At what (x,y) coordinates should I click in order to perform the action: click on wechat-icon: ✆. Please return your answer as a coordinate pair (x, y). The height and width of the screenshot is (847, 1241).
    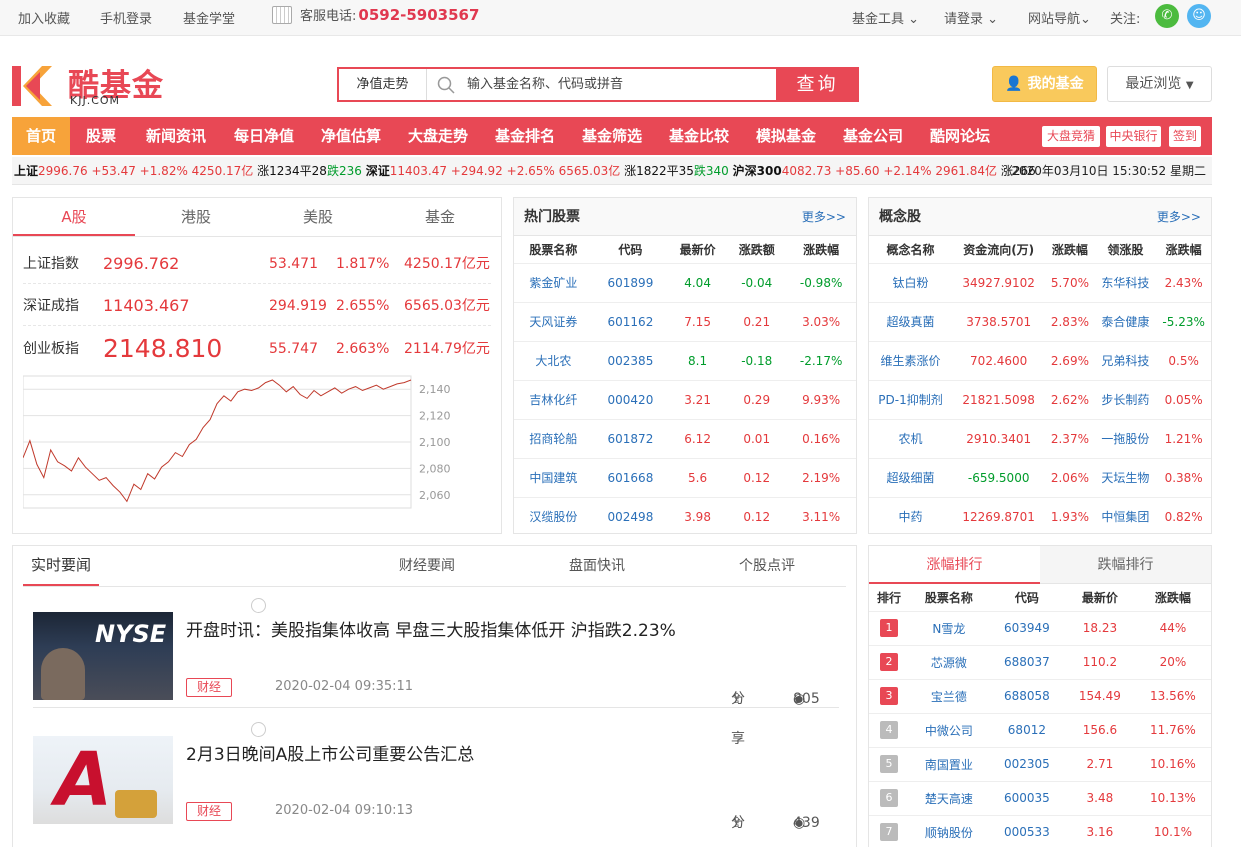
    Looking at the image, I should click on (1167, 16).